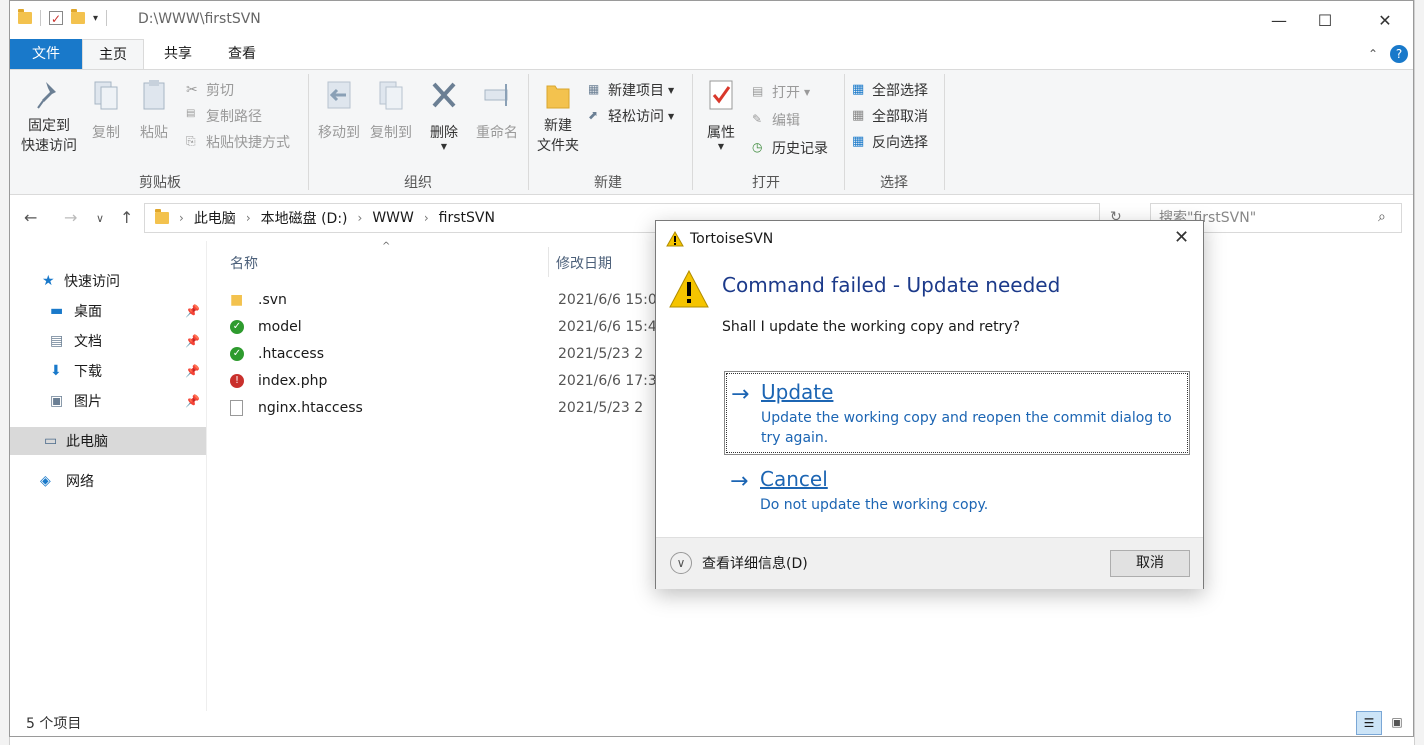  What do you see at coordinates (49, 117) in the screenshot?
I see `pin-quick-access-button: 固定到 快速访问` at bounding box center [49, 117].